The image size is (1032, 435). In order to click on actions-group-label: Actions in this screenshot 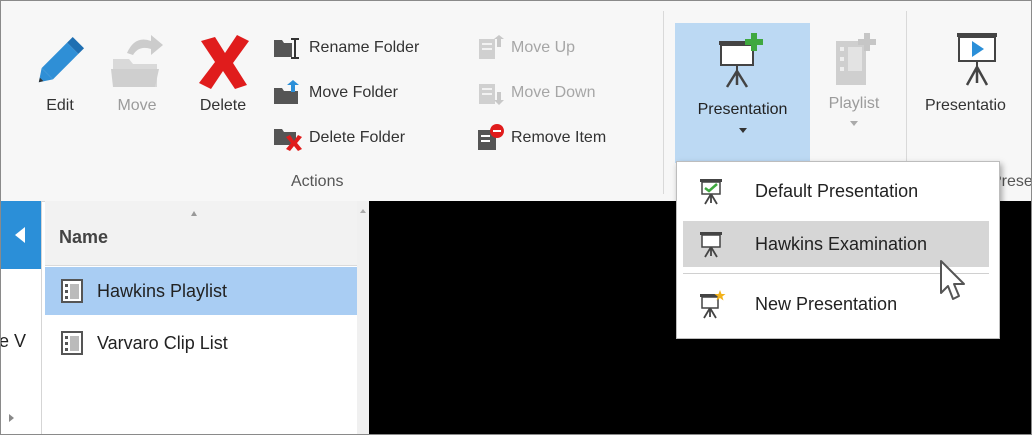, I will do `click(317, 181)`.